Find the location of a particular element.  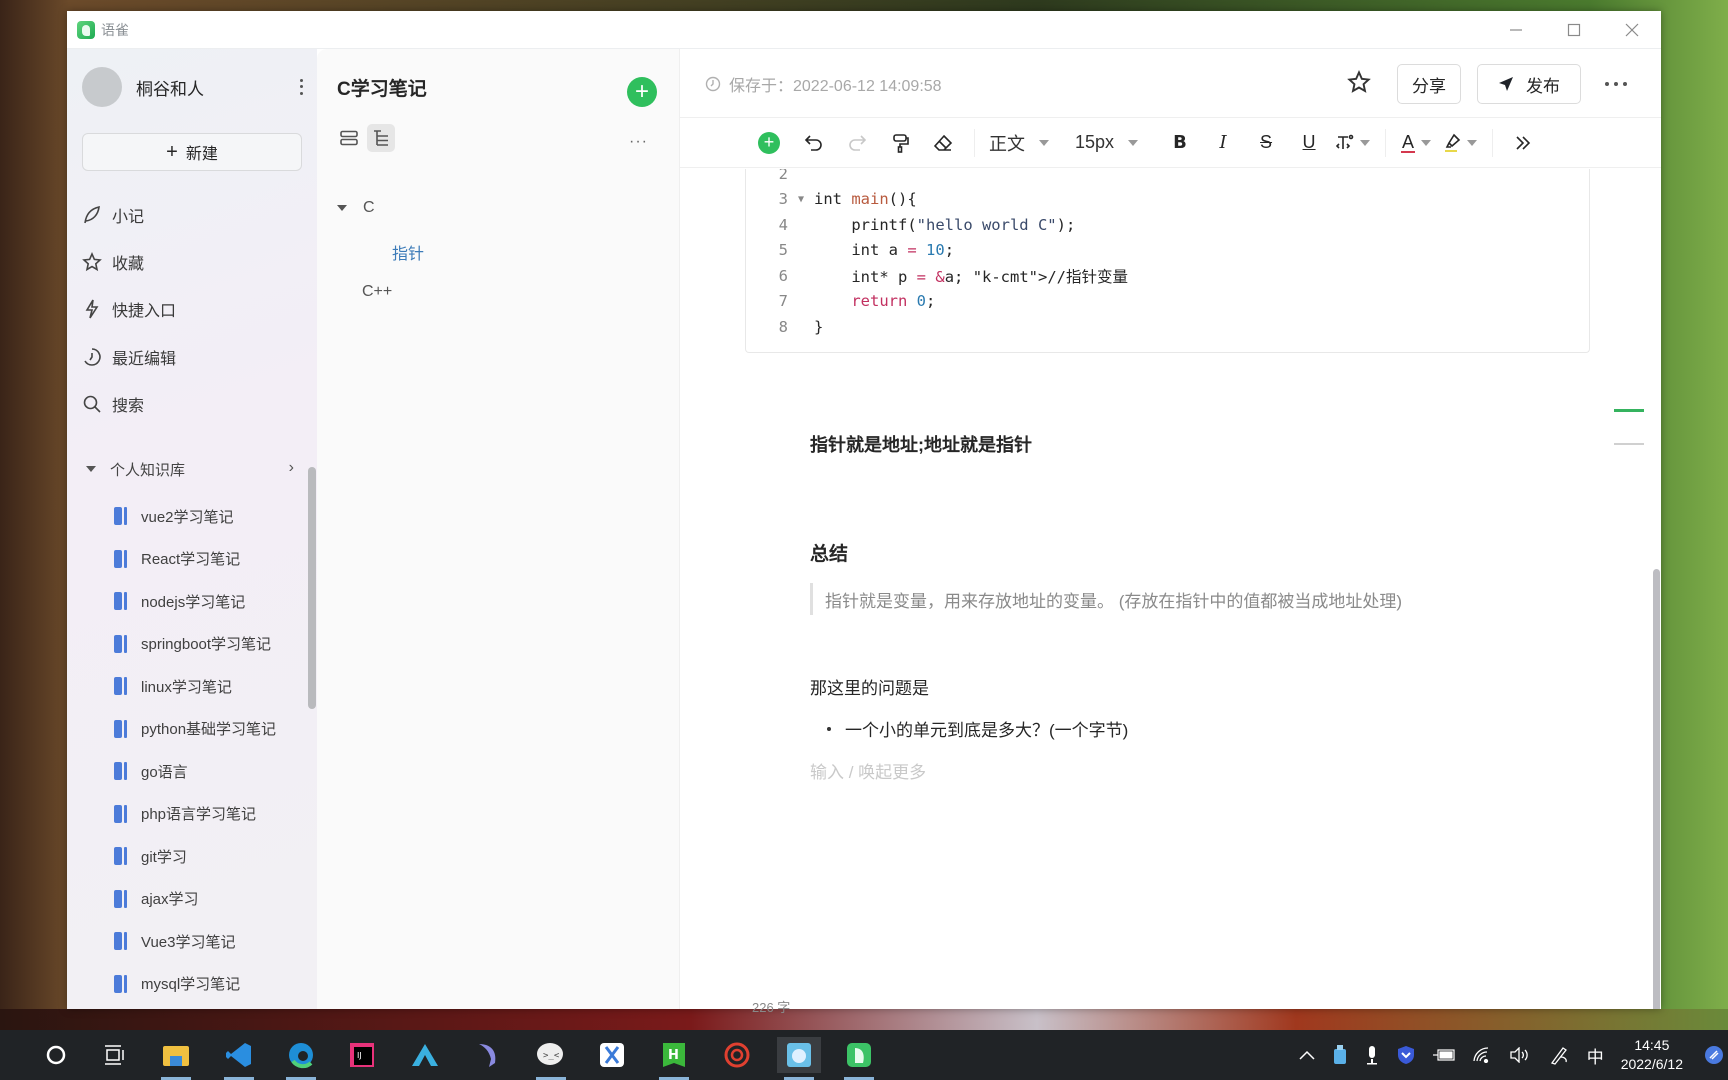

sidebar-item-notes: 小记 is located at coordinates (192, 215).